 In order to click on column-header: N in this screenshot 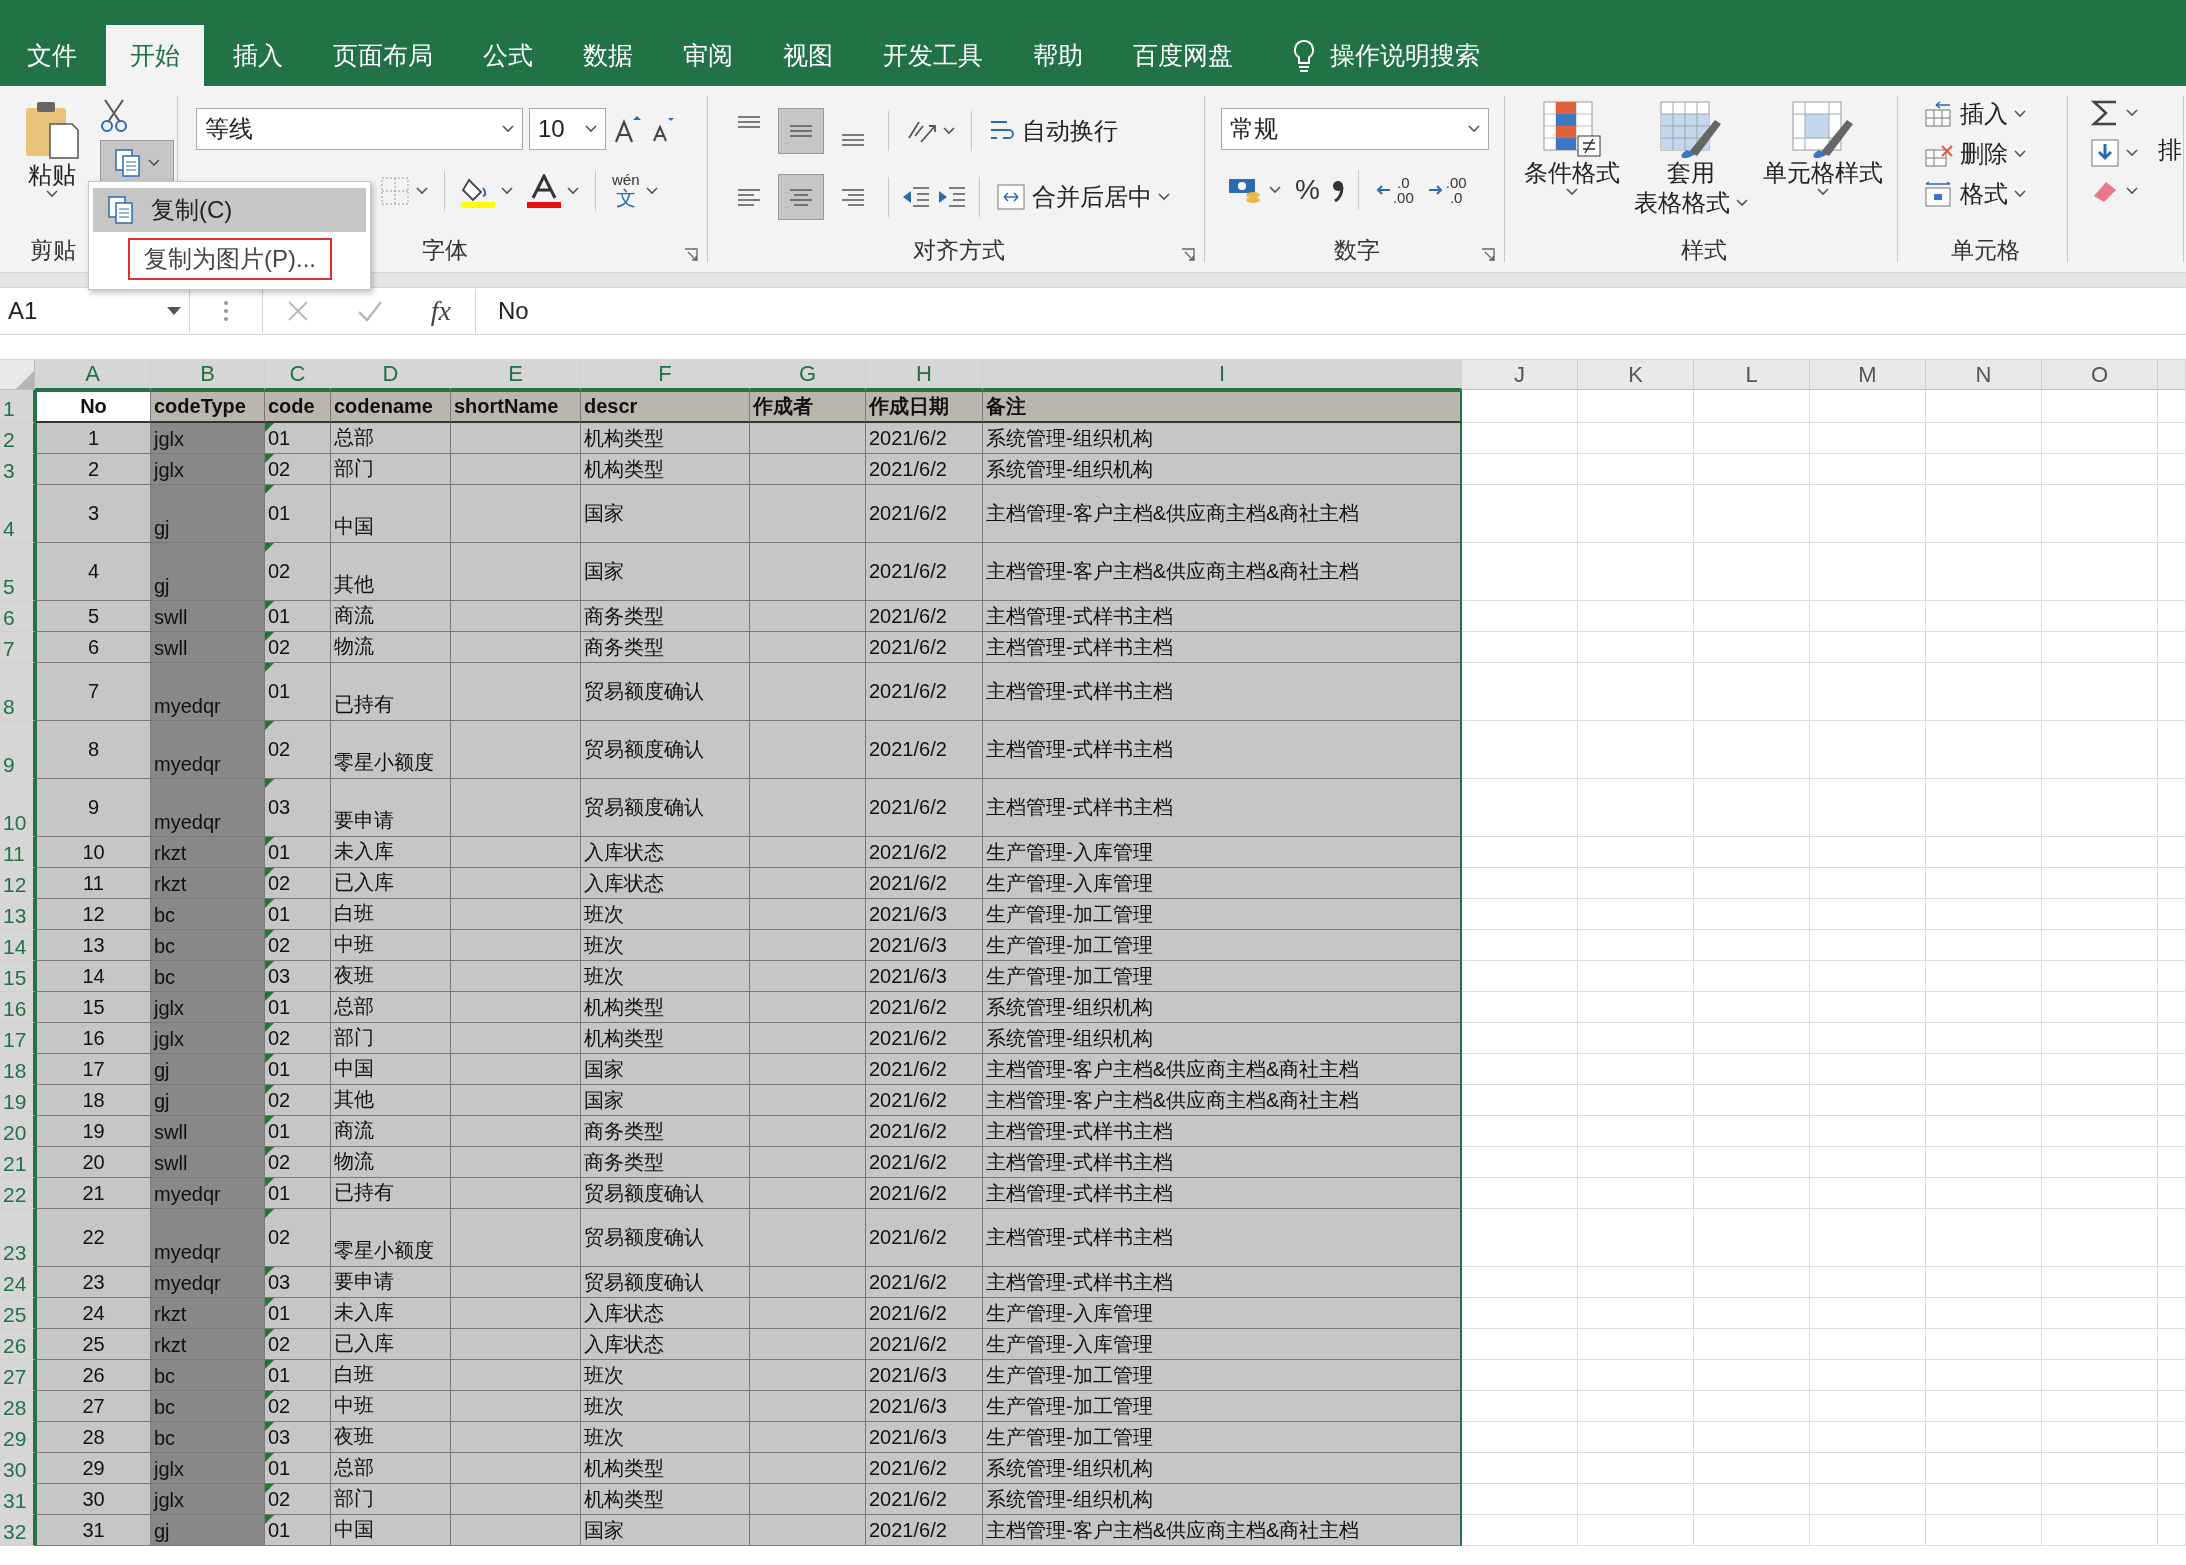, I will do `click(1984, 375)`.